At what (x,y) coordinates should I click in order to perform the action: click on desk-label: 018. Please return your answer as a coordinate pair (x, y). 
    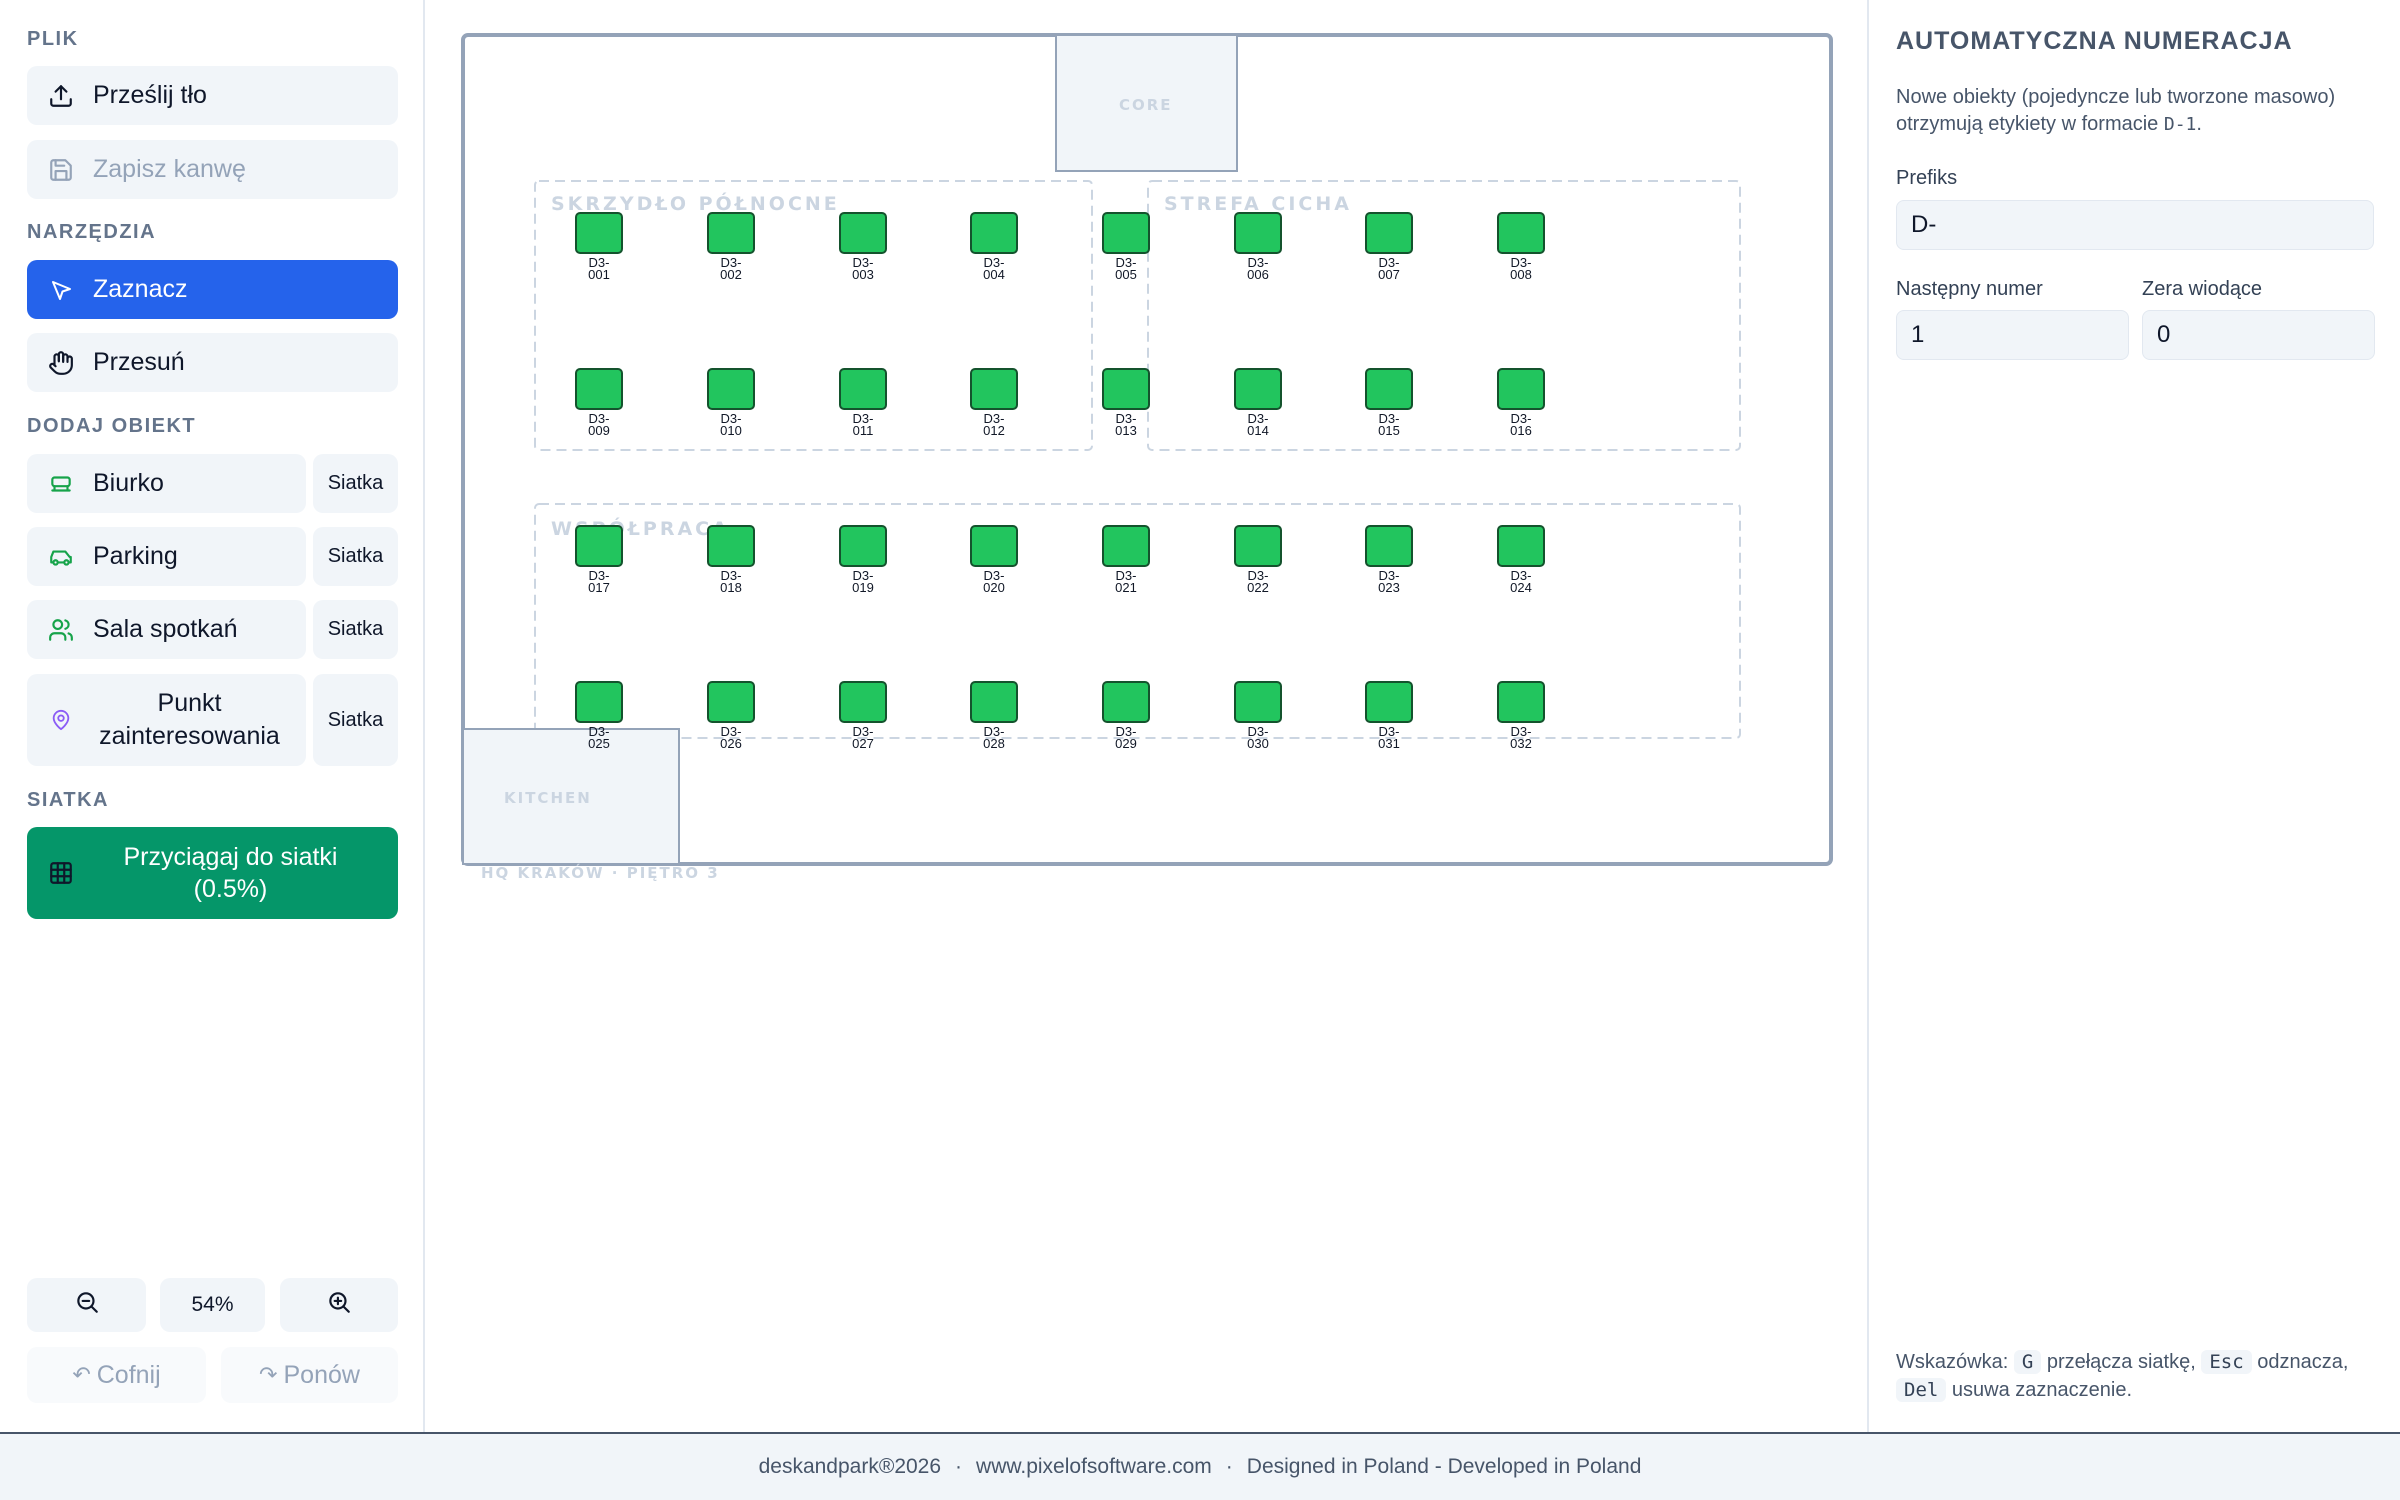
    Looking at the image, I should click on (731, 587).